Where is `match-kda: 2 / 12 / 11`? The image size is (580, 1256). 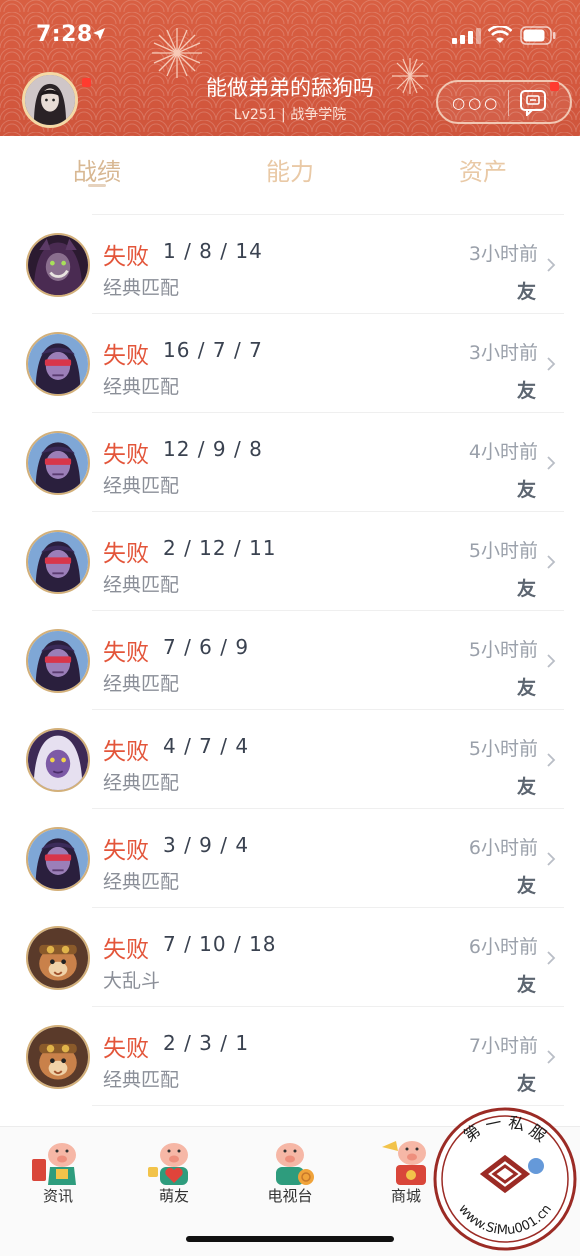 match-kda: 2 / 12 / 11 is located at coordinates (220, 548).